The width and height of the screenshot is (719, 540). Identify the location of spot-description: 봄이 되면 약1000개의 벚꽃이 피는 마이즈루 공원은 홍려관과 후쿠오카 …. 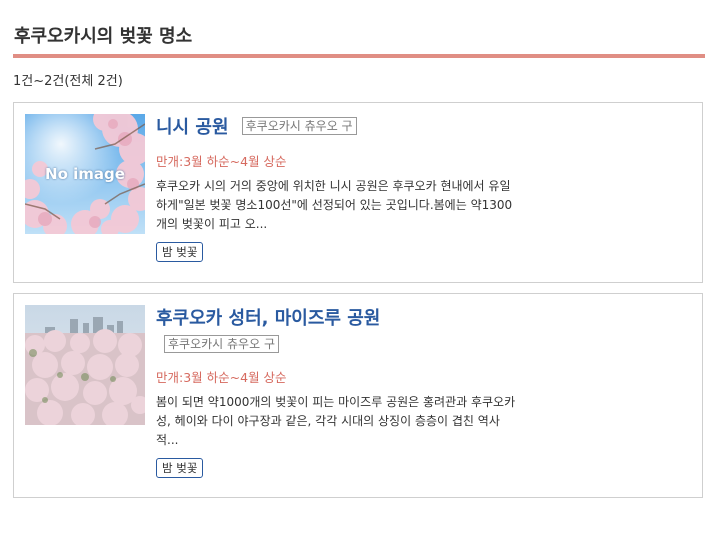
(336, 421).